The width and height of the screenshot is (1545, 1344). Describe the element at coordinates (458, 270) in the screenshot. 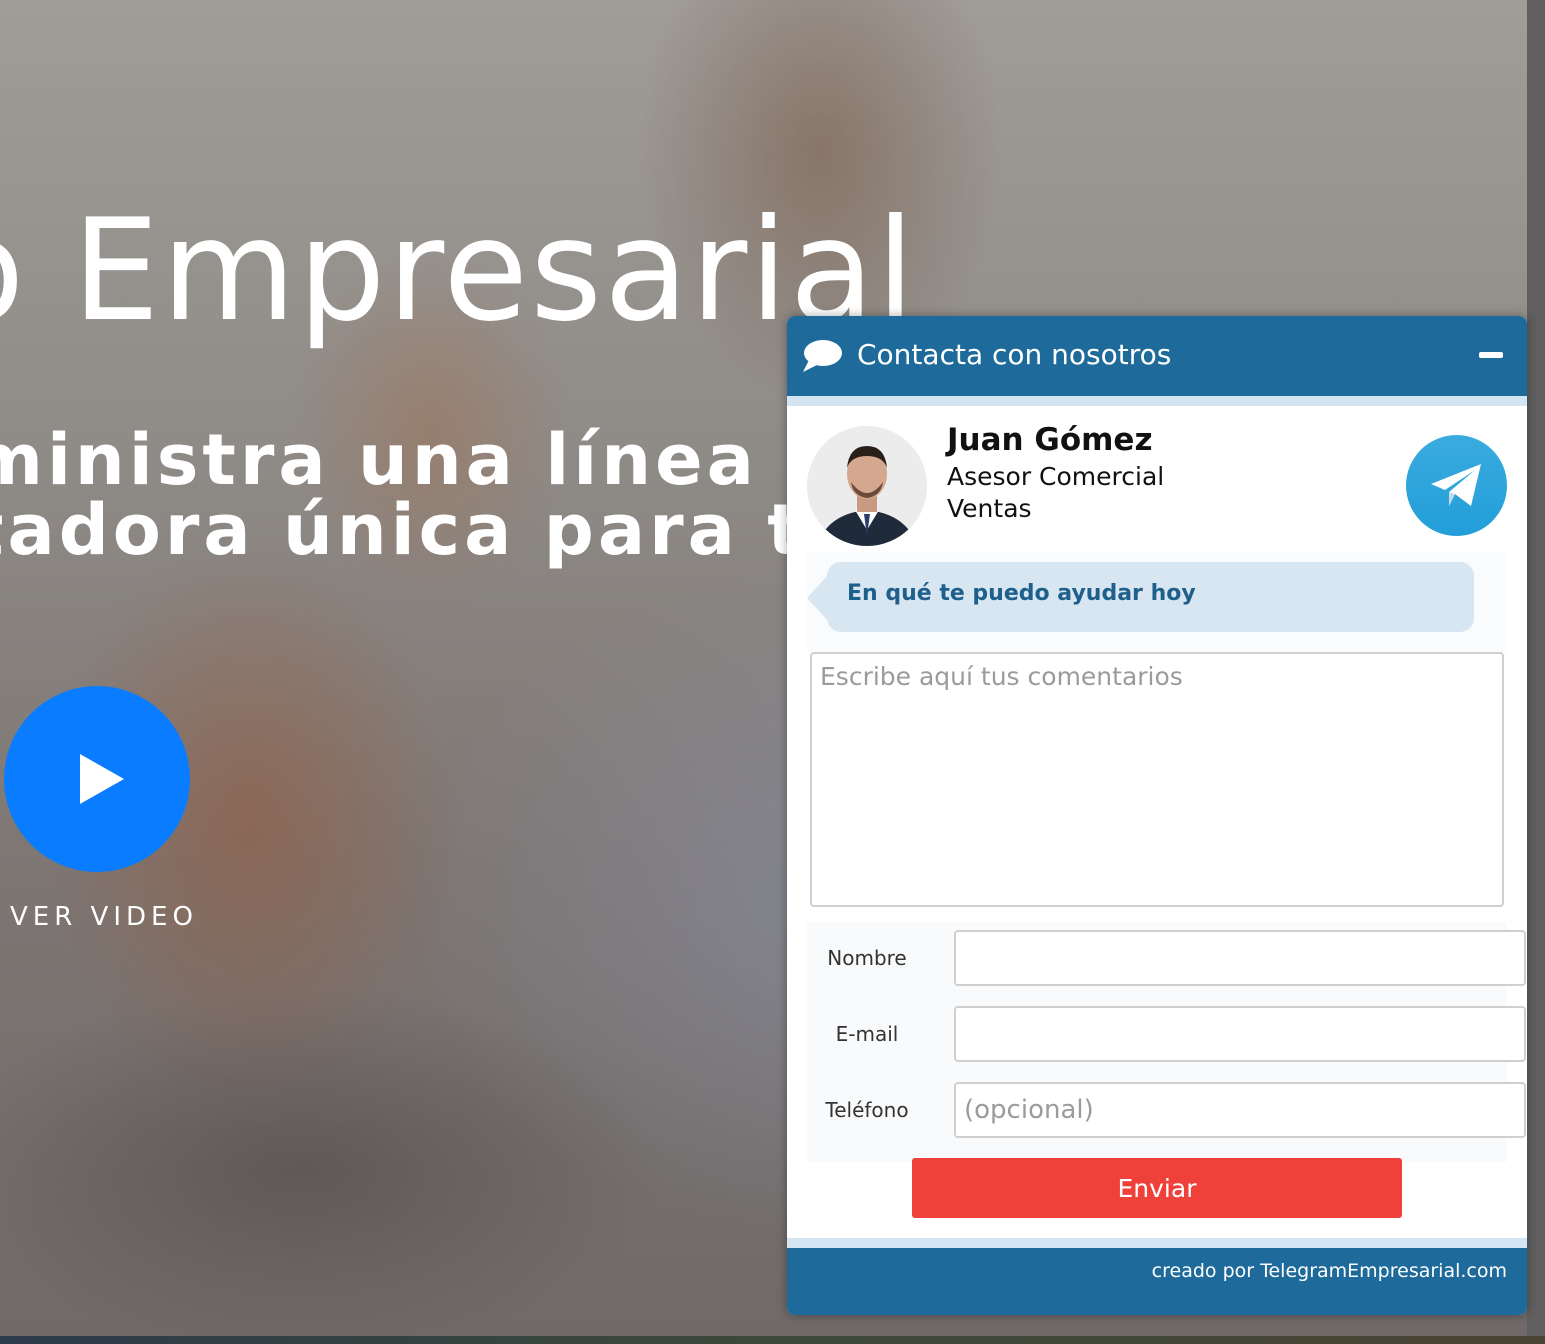

I see `hero-title: o Empresarial` at that location.